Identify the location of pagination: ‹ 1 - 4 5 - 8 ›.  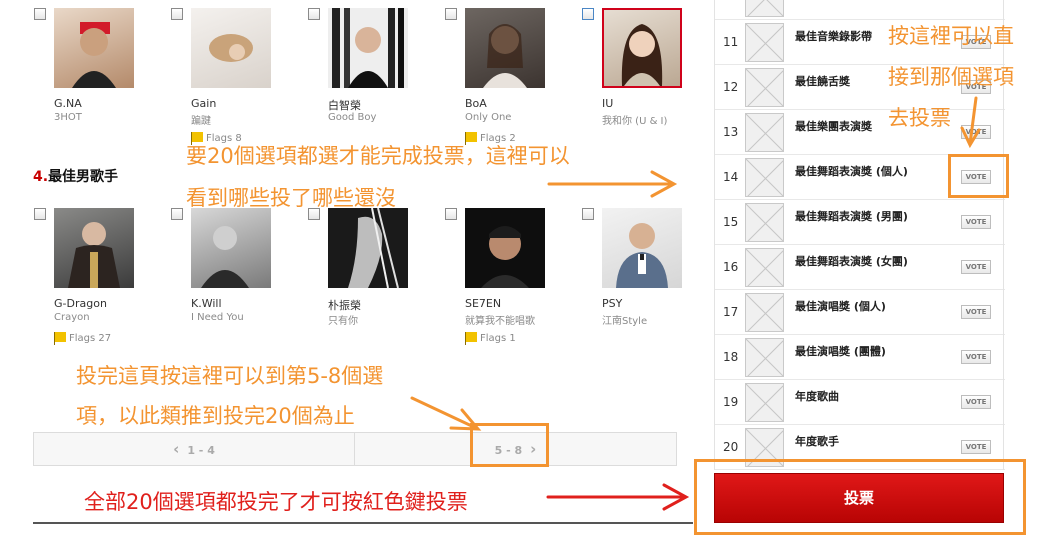
(355, 449).